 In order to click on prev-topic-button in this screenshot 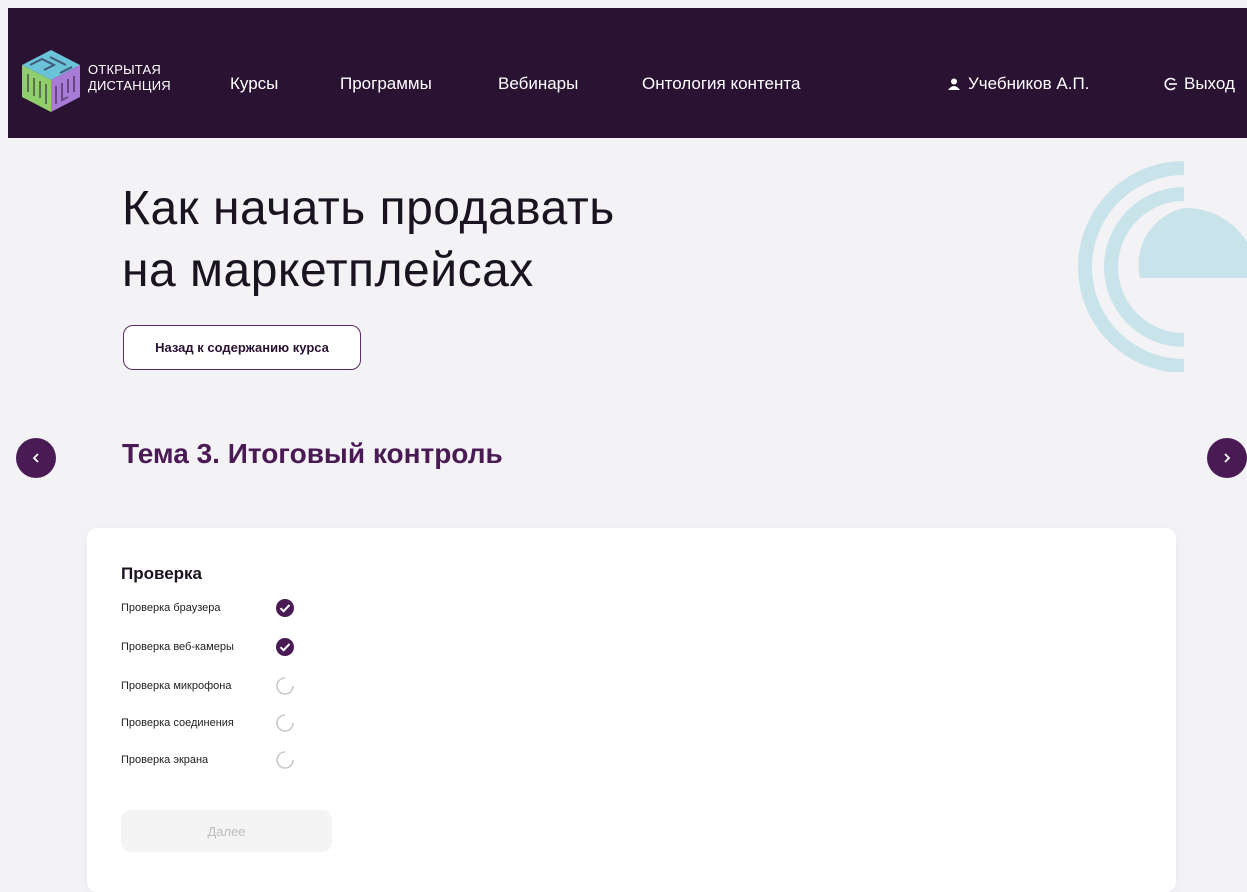, I will do `click(36, 458)`.